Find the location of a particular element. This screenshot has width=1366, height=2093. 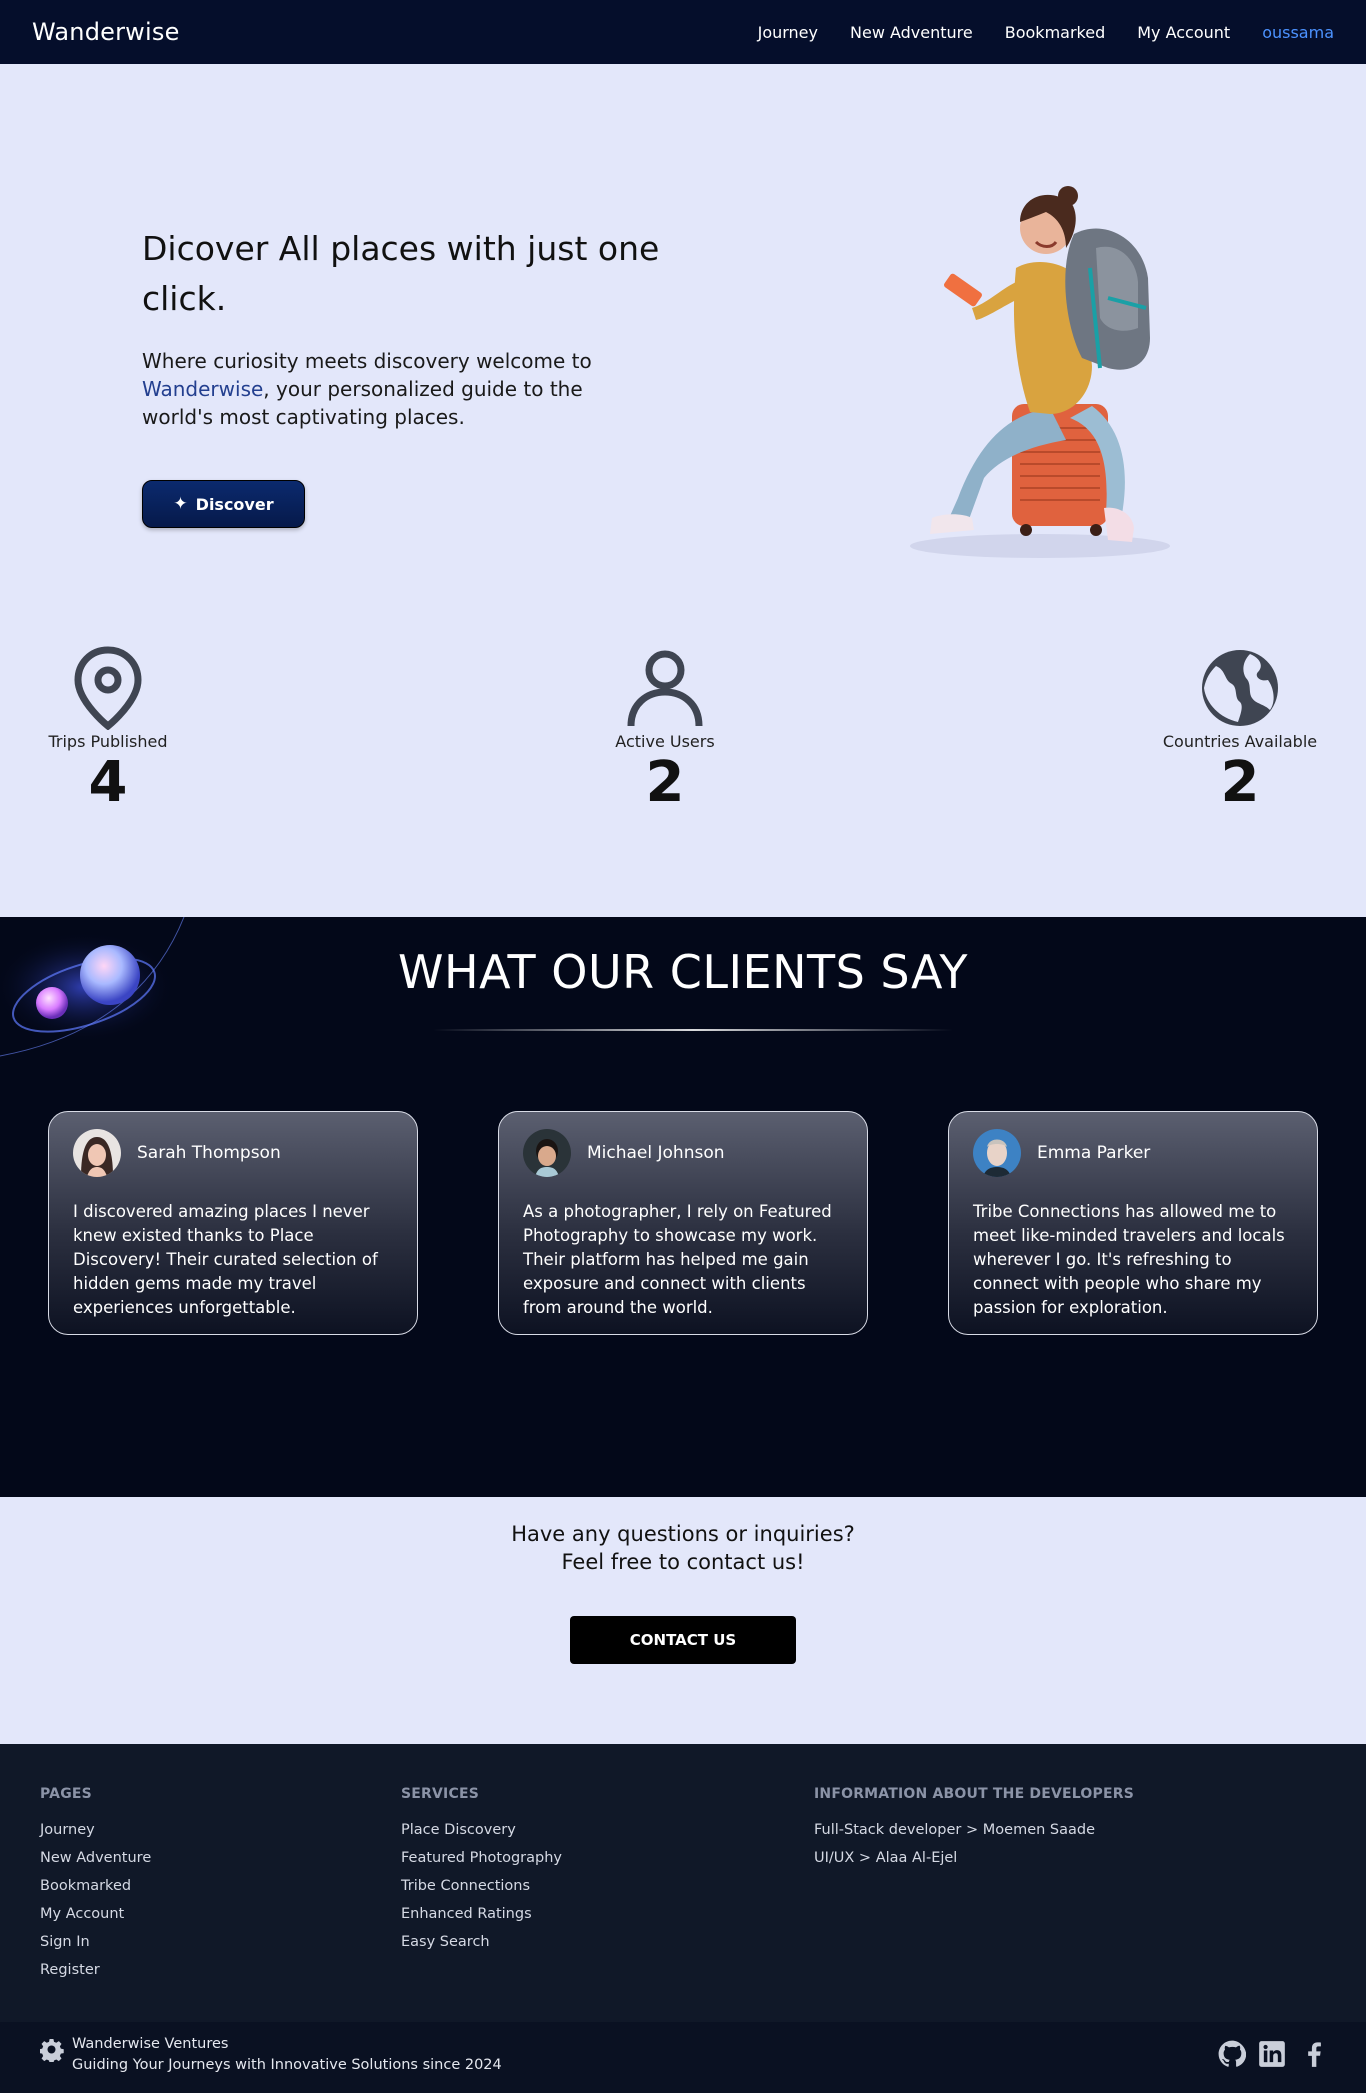

company-name: Wanderwise Ventures is located at coordinates (150, 2044).